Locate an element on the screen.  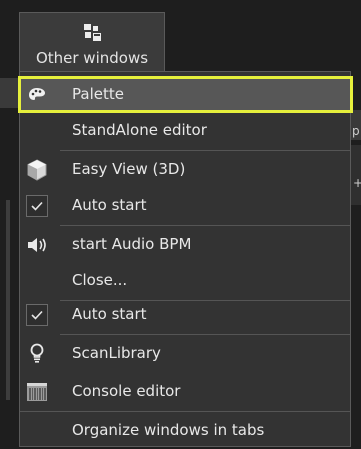
menu-item-label: ScanLibrary is located at coordinates (116, 353).